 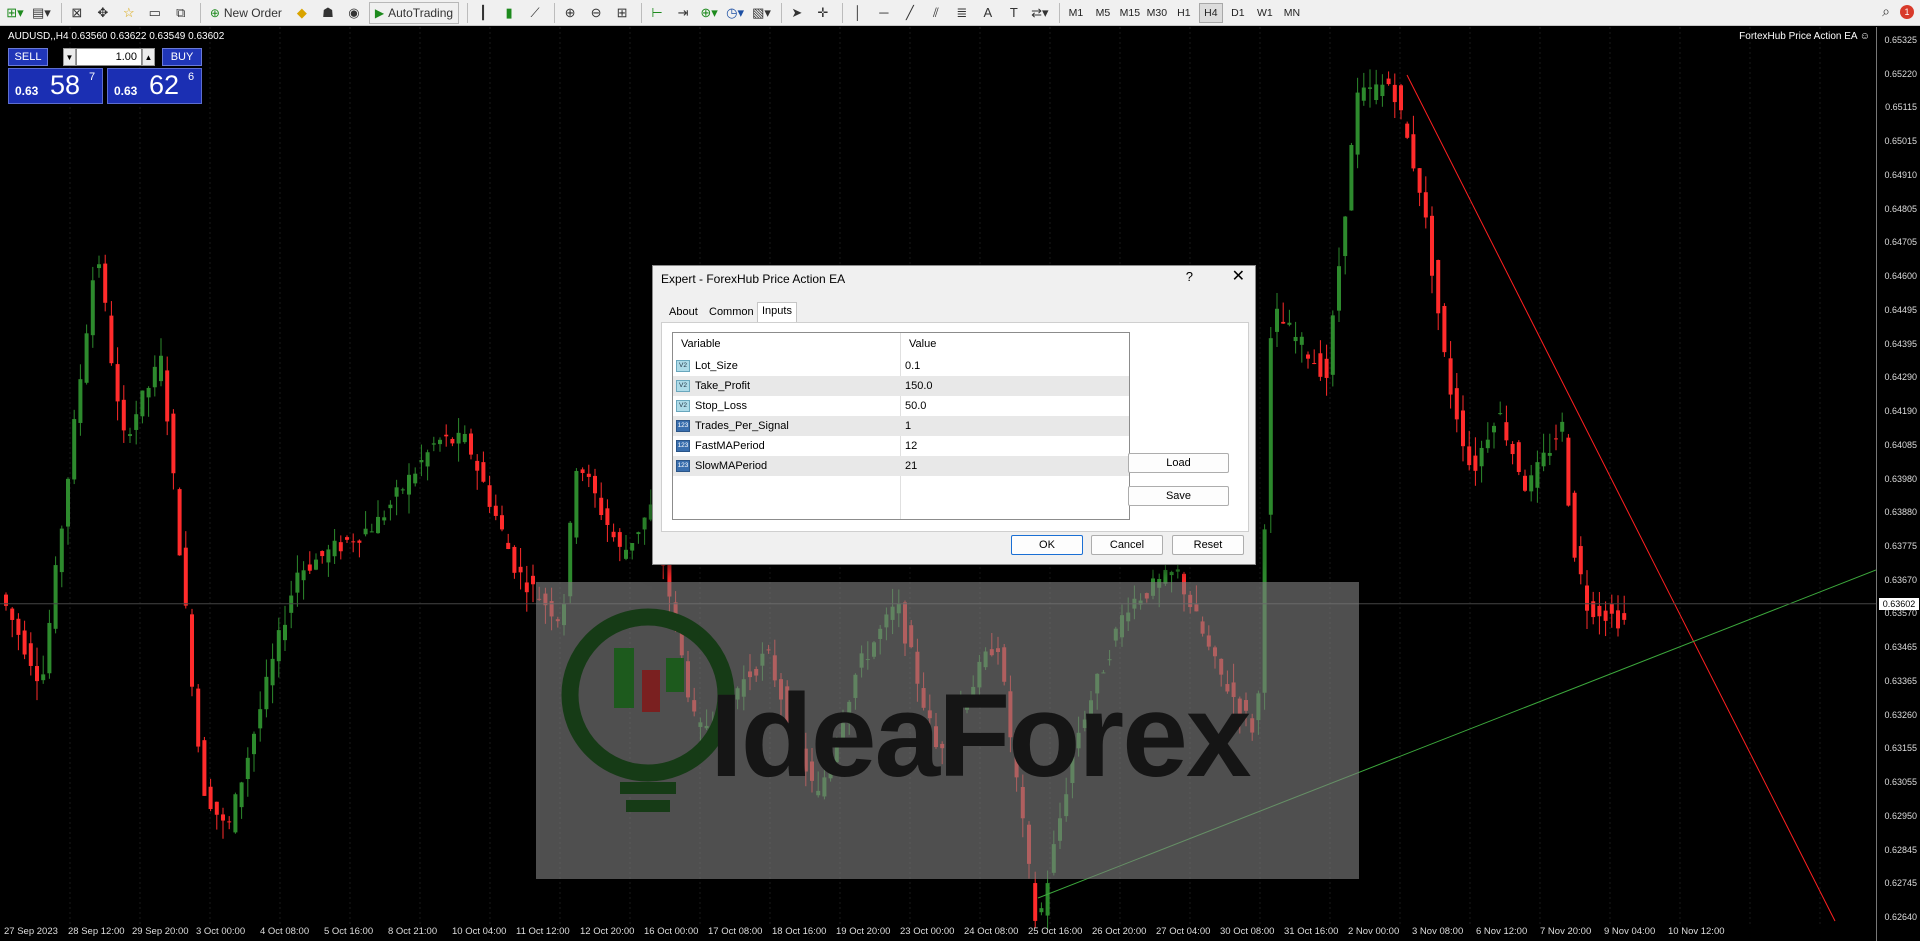 I want to click on time-tick-label: 27 Oct 04:00, so click(x=1183, y=931).